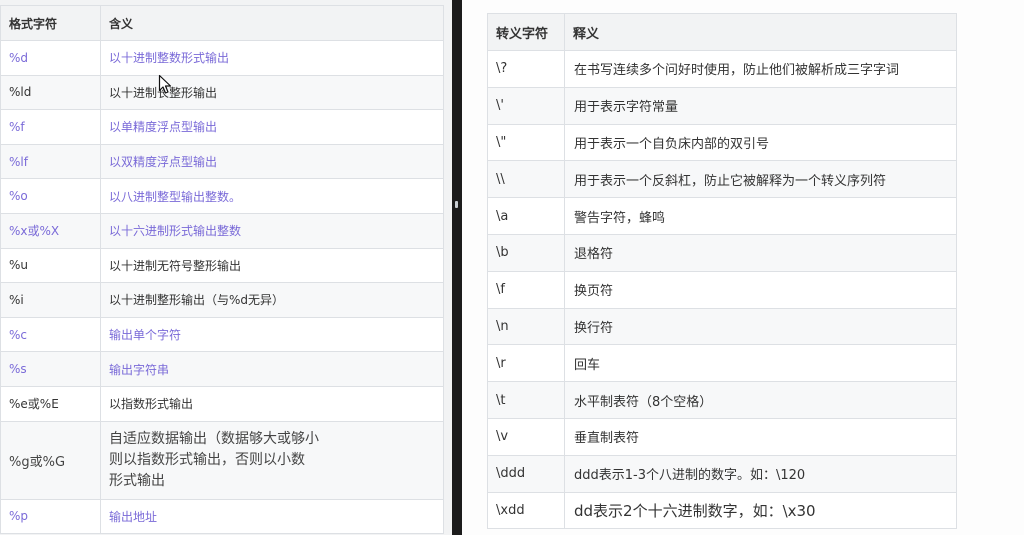  Describe the element at coordinates (50, 161) in the screenshot. I see `format-spec-cell: %lf` at that location.